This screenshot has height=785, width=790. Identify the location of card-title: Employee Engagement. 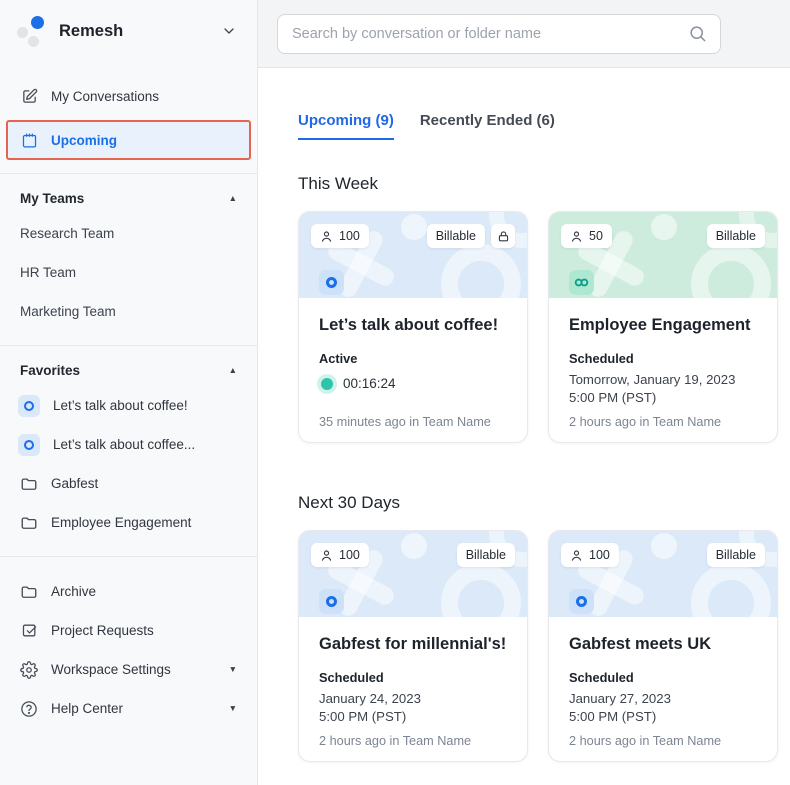
(660, 325).